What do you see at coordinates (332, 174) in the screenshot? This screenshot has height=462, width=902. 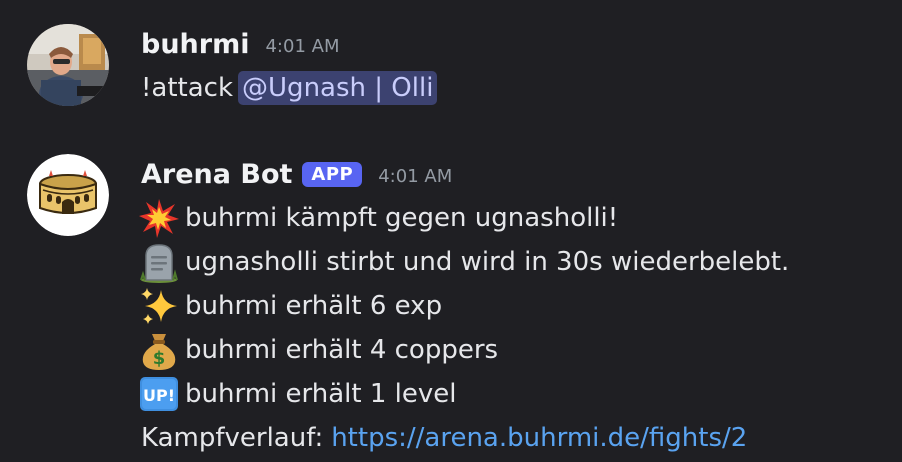 I see `app-badge: APP` at bounding box center [332, 174].